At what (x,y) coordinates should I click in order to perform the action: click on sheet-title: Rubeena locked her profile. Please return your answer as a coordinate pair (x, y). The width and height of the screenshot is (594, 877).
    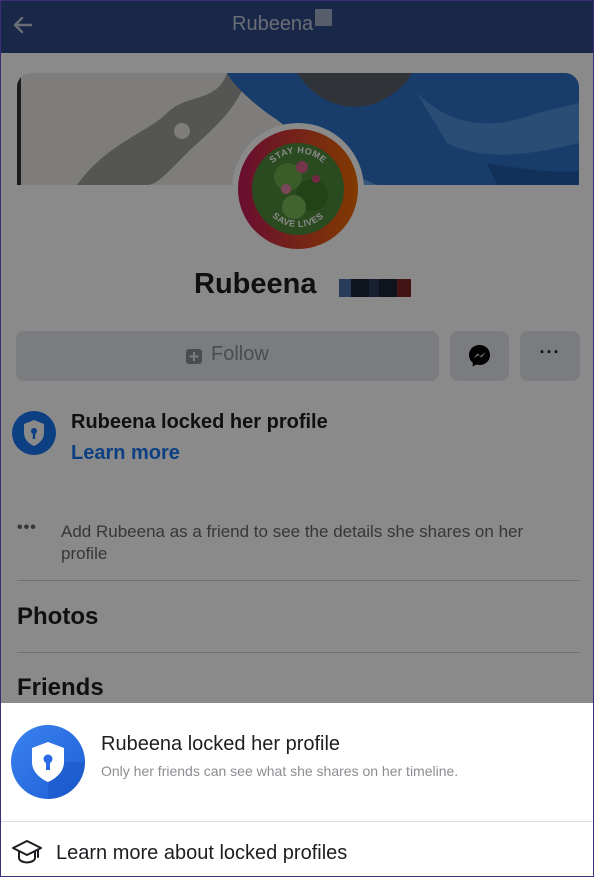
    Looking at the image, I should click on (221, 744).